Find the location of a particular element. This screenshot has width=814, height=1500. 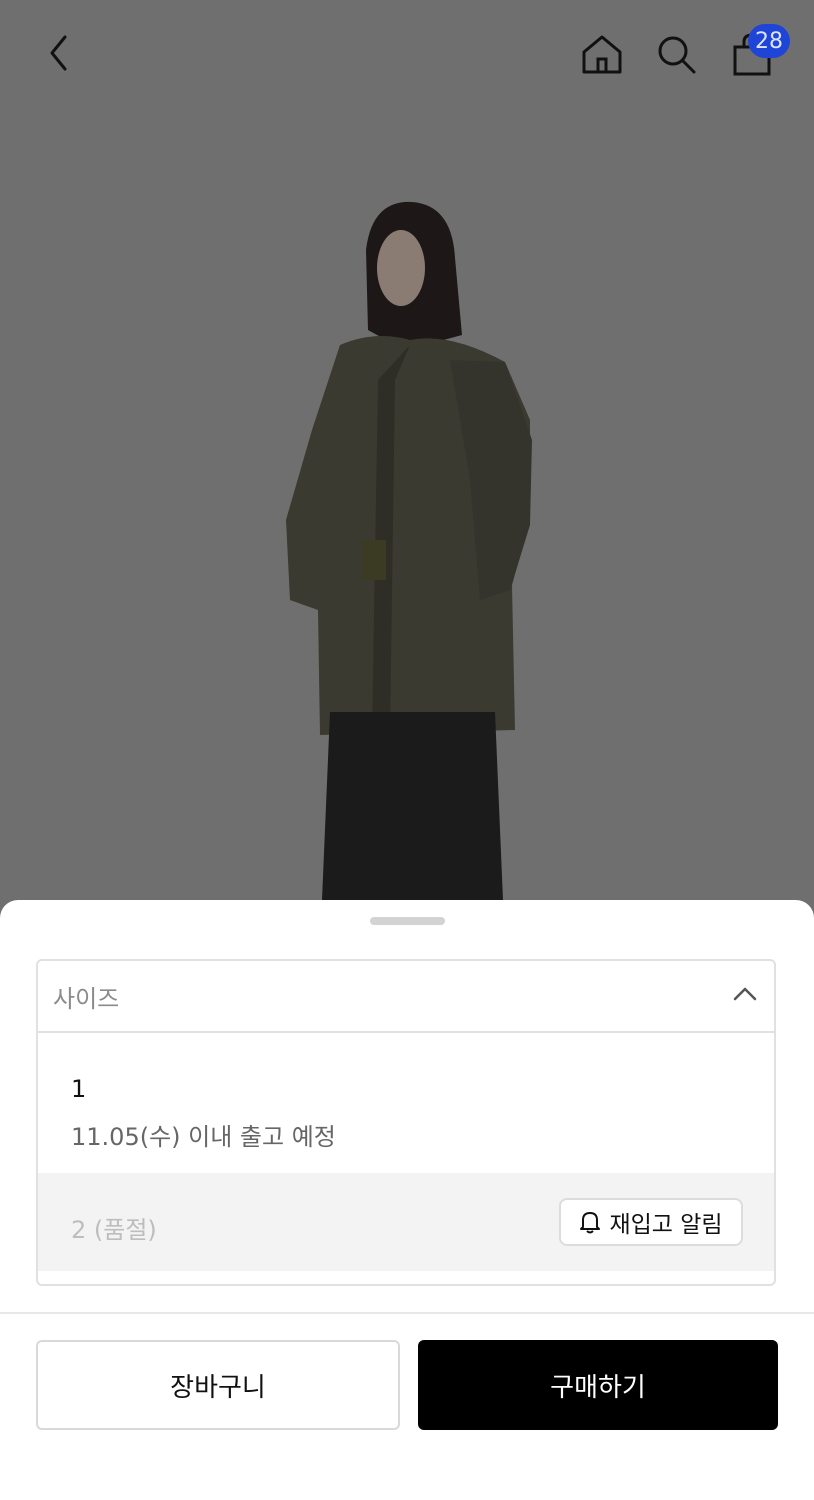

chevron-left-icon is located at coordinates (58, 53).